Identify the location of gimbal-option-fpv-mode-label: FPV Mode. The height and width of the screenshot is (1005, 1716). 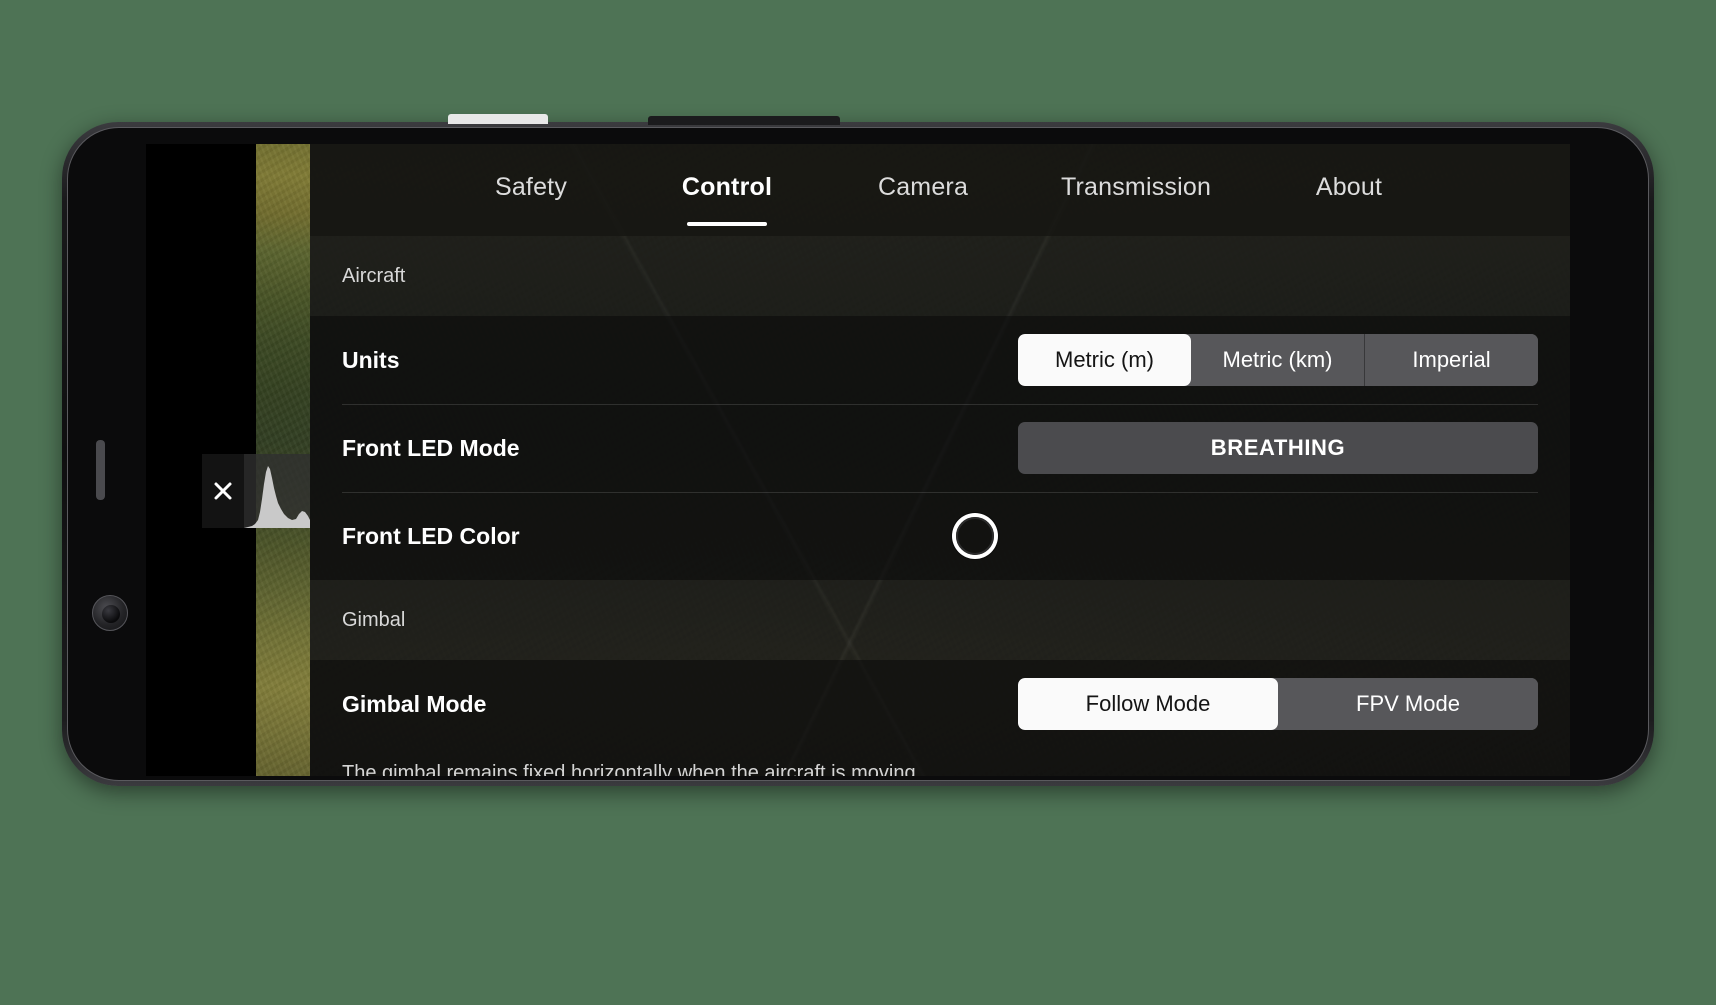
(1408, 703).